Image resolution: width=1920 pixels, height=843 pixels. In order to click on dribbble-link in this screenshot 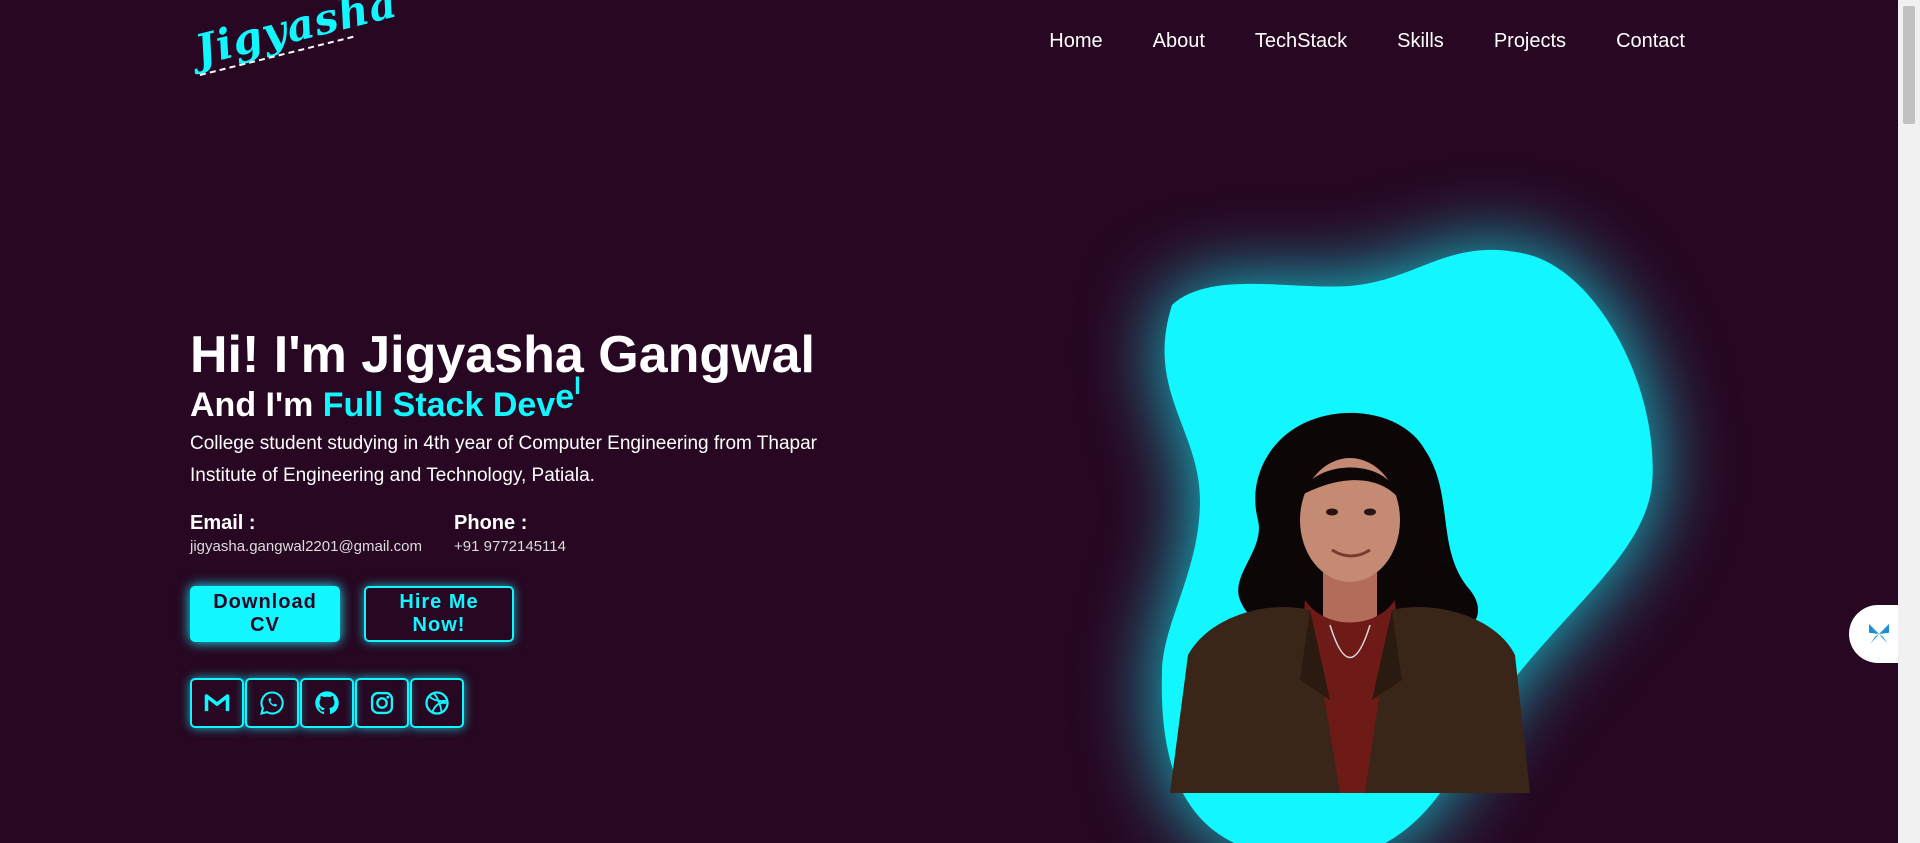, I will do `click(437, 703)`.